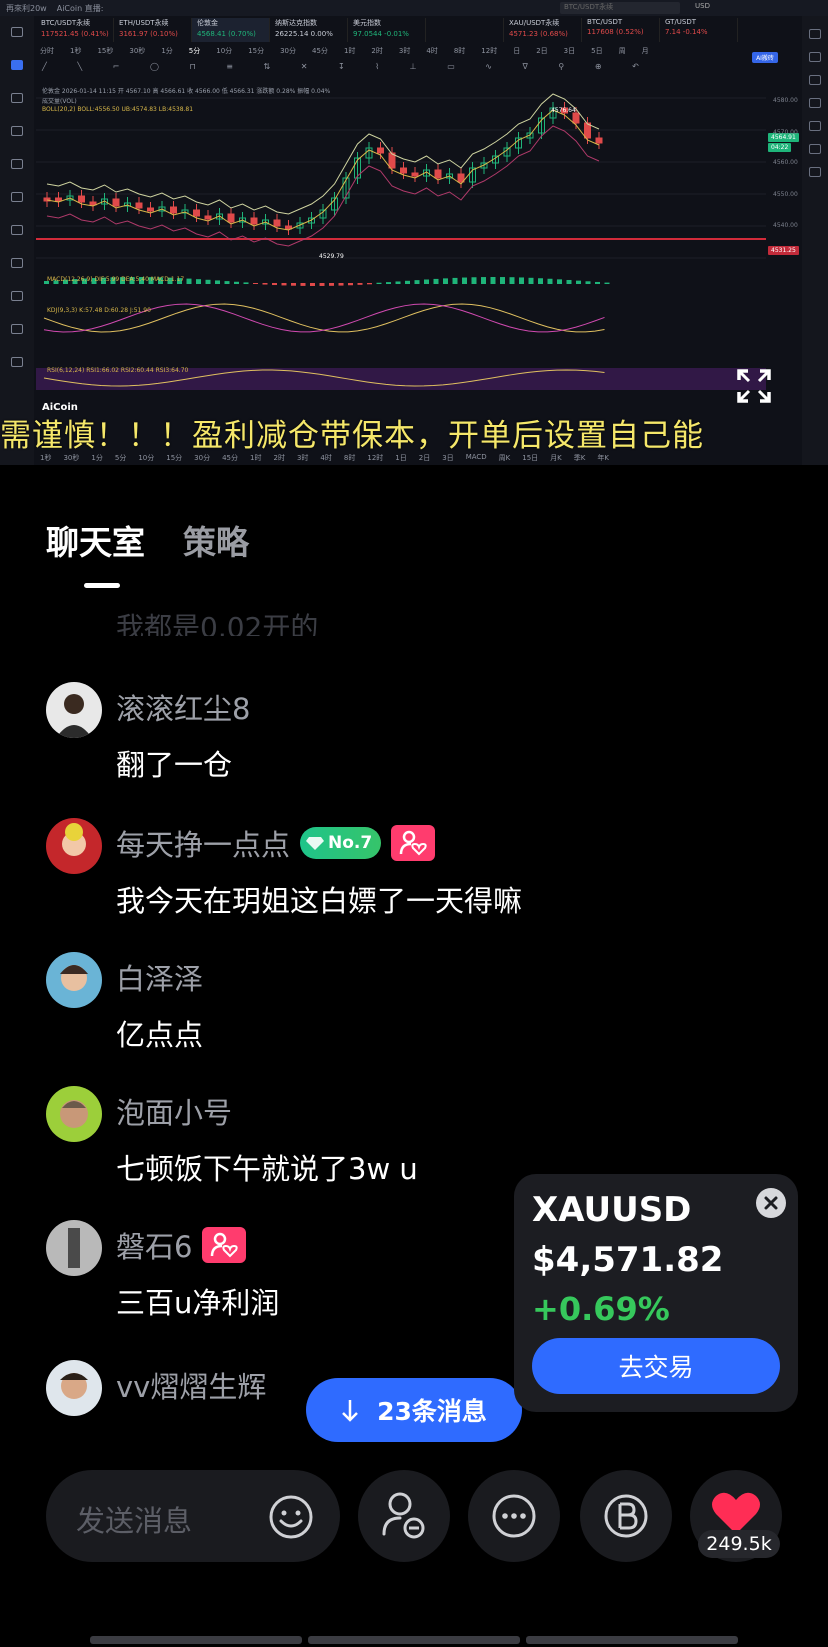 The width and height of the screenshot is (828, 1647). Describe the element at coordinates (181, 1245) in the screenshot. I see `chat-username: 磐石6` at that location.